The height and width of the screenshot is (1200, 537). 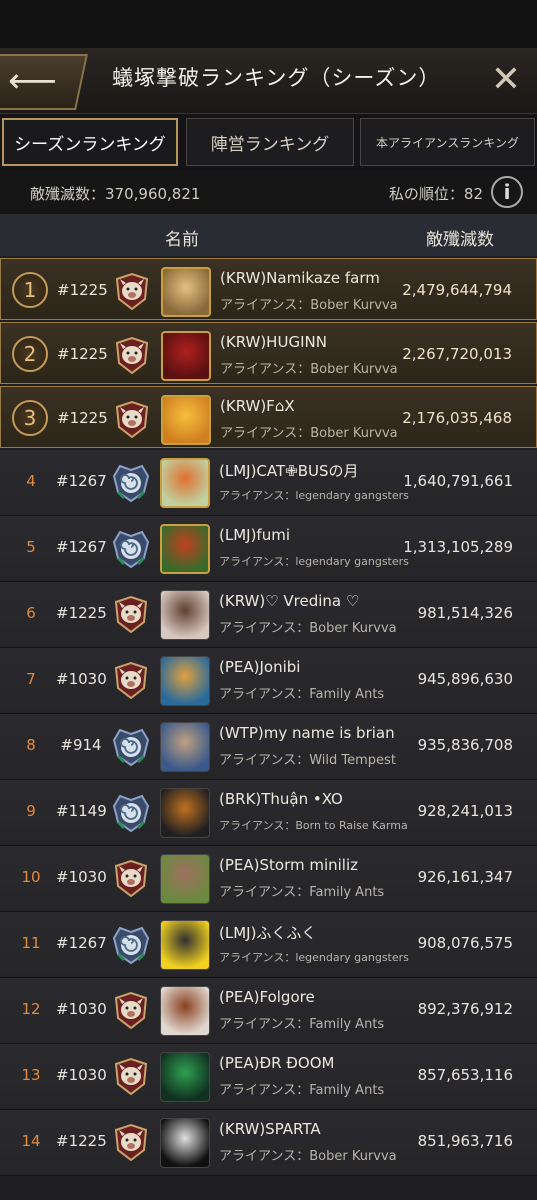 I want to click on back-button: ⟵, so click(x=44, y=82).